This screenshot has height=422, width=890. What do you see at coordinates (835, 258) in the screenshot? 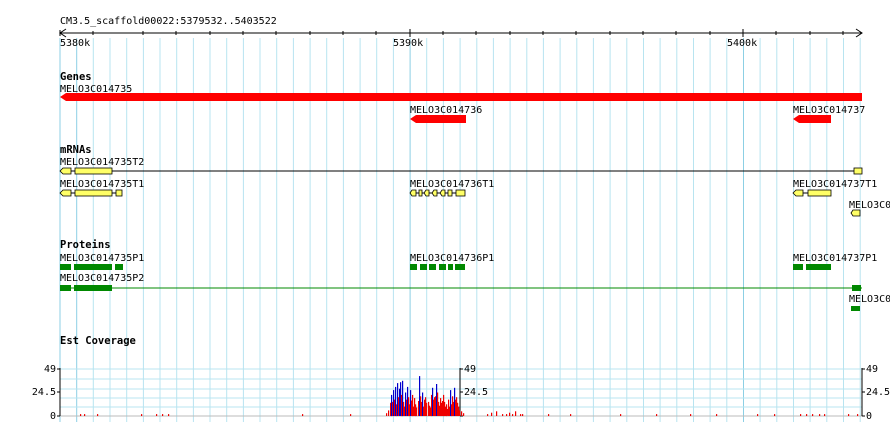
I see `protein-label-4: MELO3C014737P1` at bounding box center [835, 258].